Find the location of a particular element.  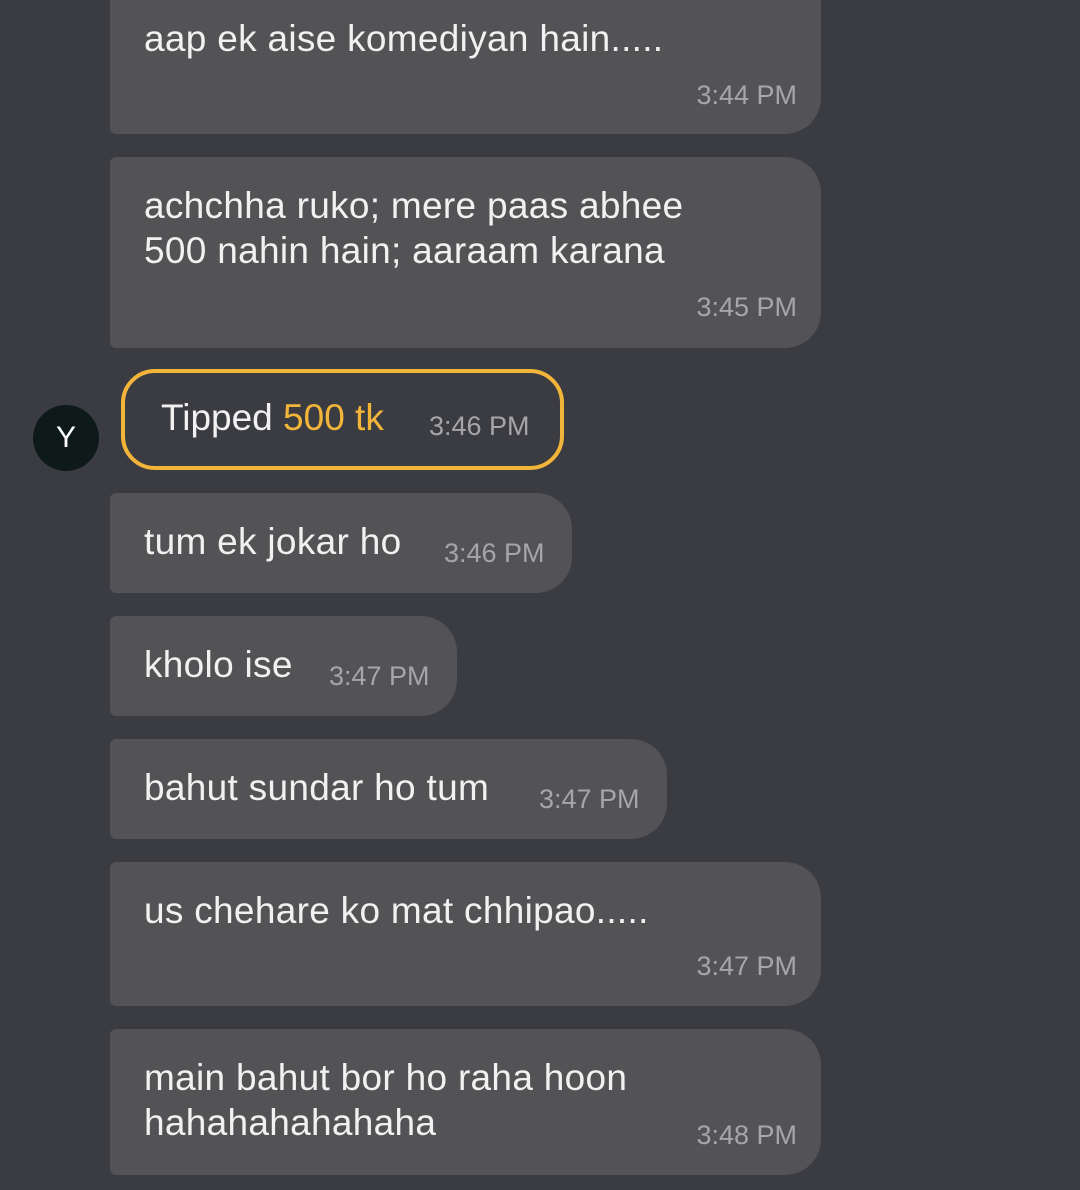

message-bubble: aap ek aise komediyan hain..... 3:44 PM is located at coordinates (465, 67).